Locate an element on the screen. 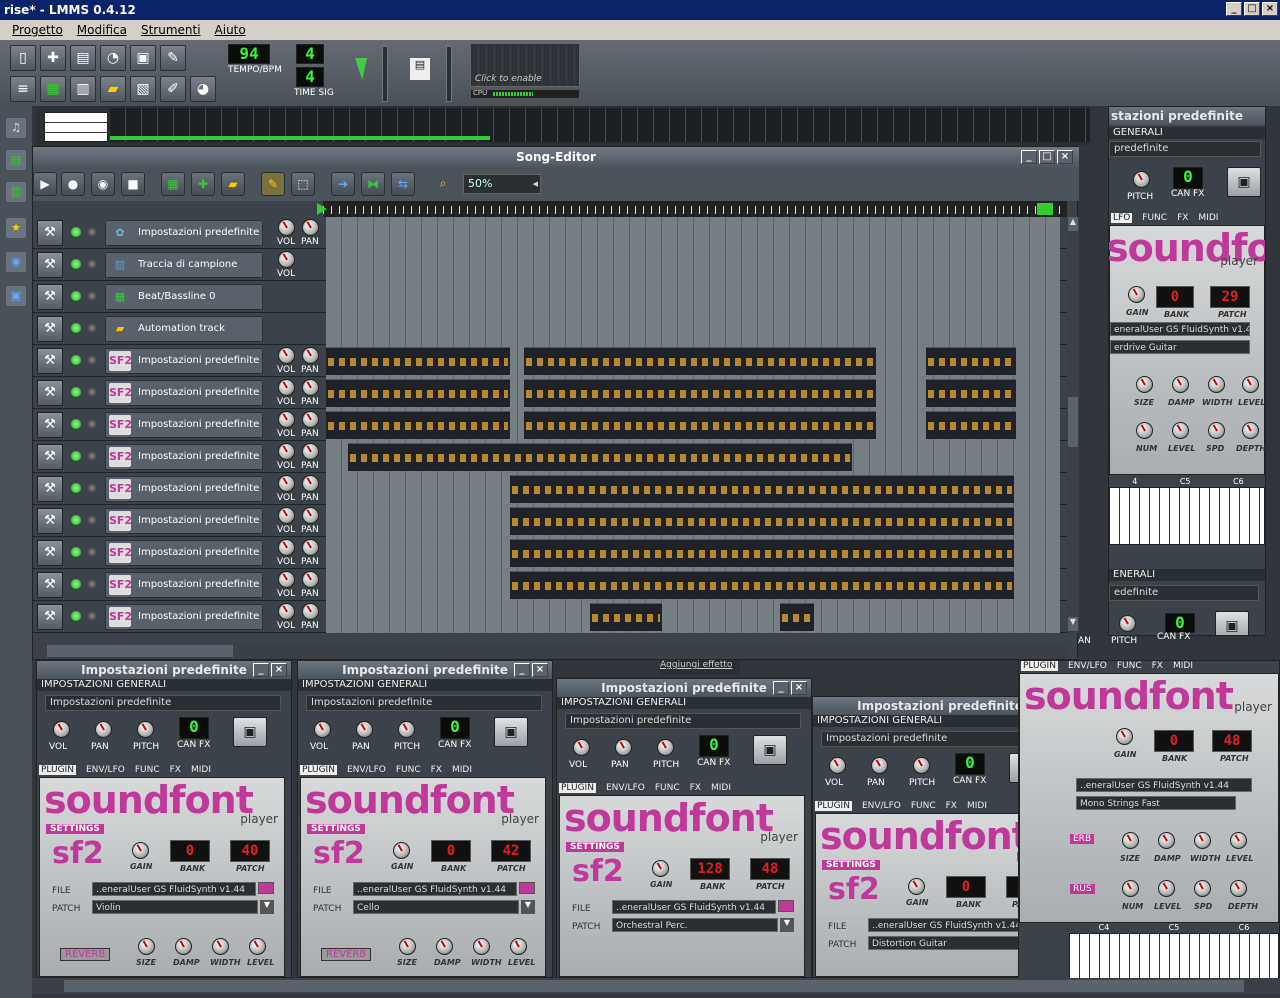  my-presets-icon: ▥ is located at coordinates (16, 192).